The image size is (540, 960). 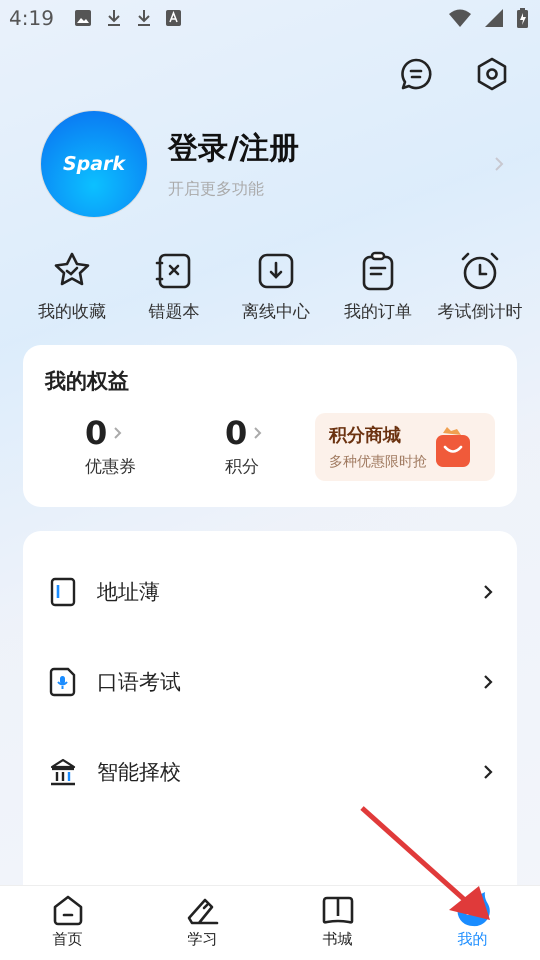 What do you see at coordinates (276, 311) in the screenshot?
I see `shortcut-label: 离线中心` at bounding box center [276, 311].